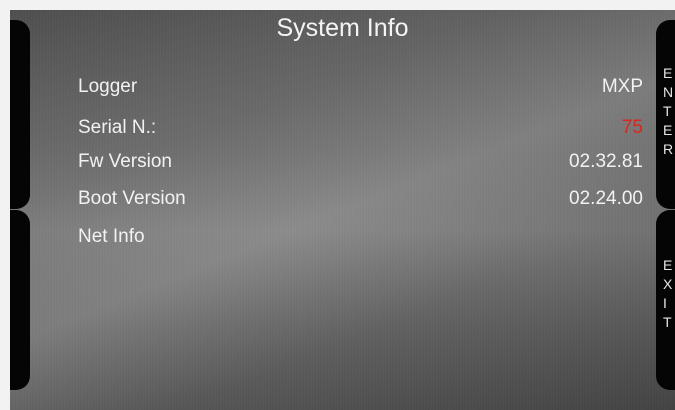 Image resolution: width=675 pixels, height=410 pixels. I want to click on exit-letter: T, so click(667, 322).